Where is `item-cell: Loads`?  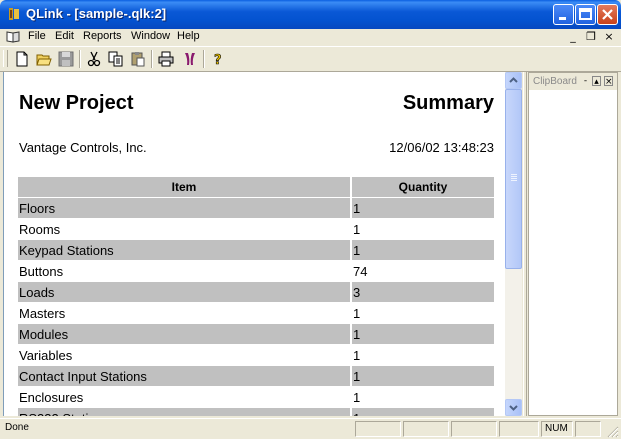 item-cell: Loads is located at coordinates (185, 292).